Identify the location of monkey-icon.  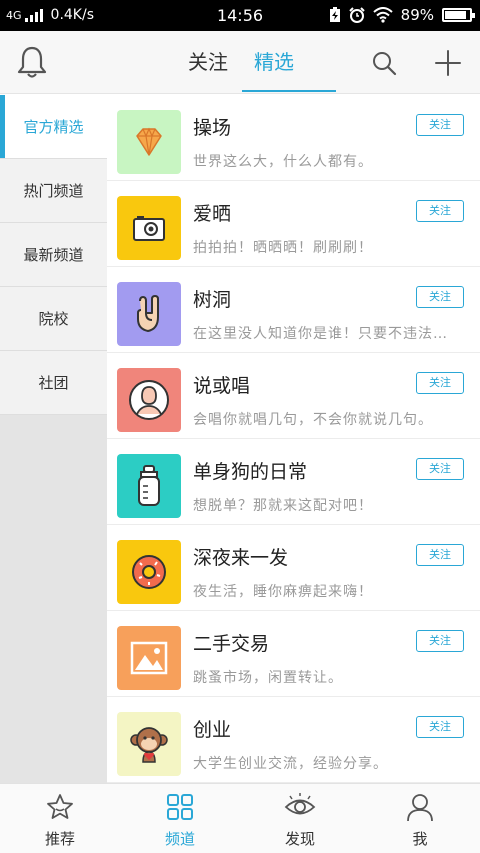
(149, 745).